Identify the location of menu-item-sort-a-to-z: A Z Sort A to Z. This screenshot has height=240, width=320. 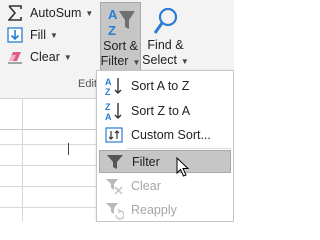
(165, 85).